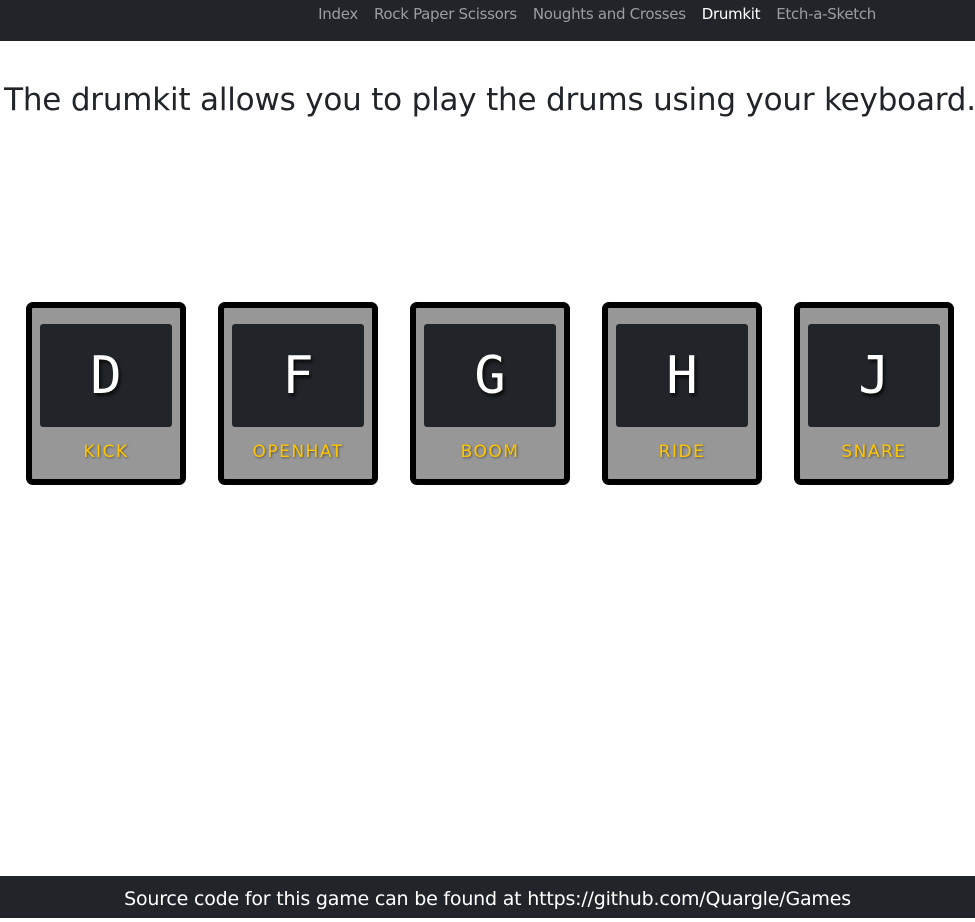  I want to click on nav-link-drumkit: Drumkit, so click(731, 14).